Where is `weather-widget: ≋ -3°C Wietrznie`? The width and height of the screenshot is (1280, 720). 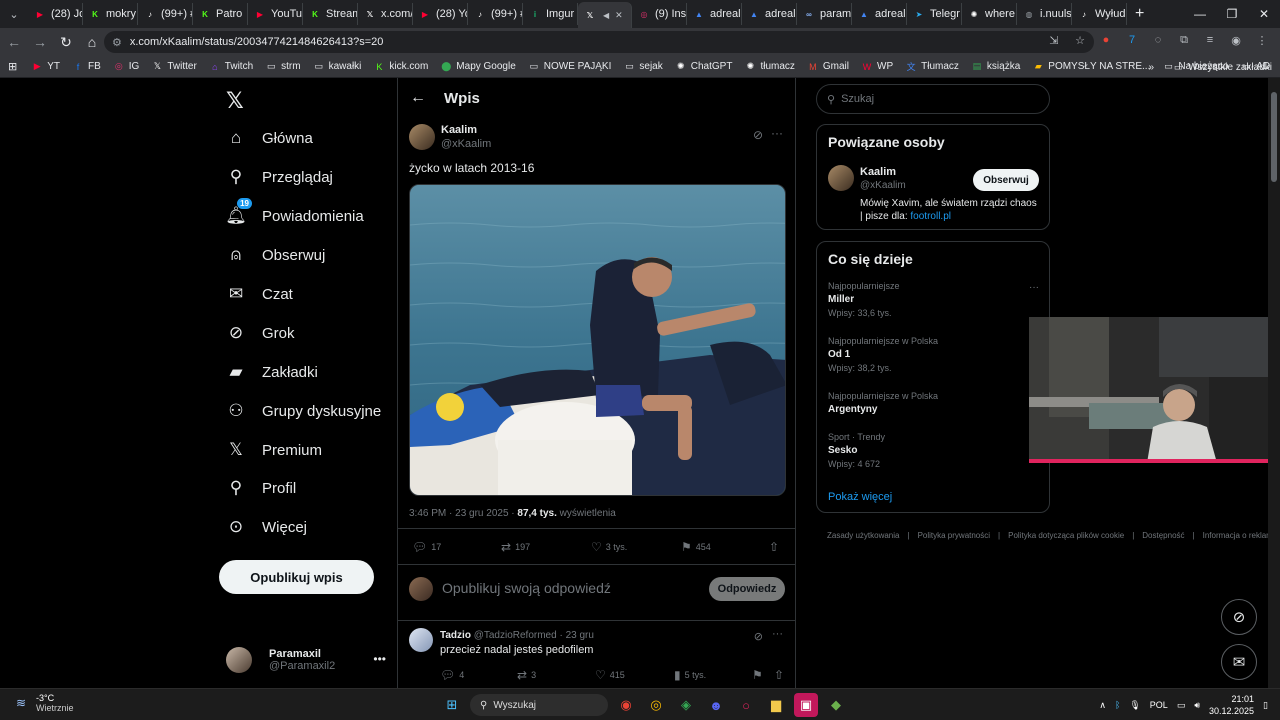
weather-widget: ≋ -3°C Wietrznie is located at coordinates (43, 703).